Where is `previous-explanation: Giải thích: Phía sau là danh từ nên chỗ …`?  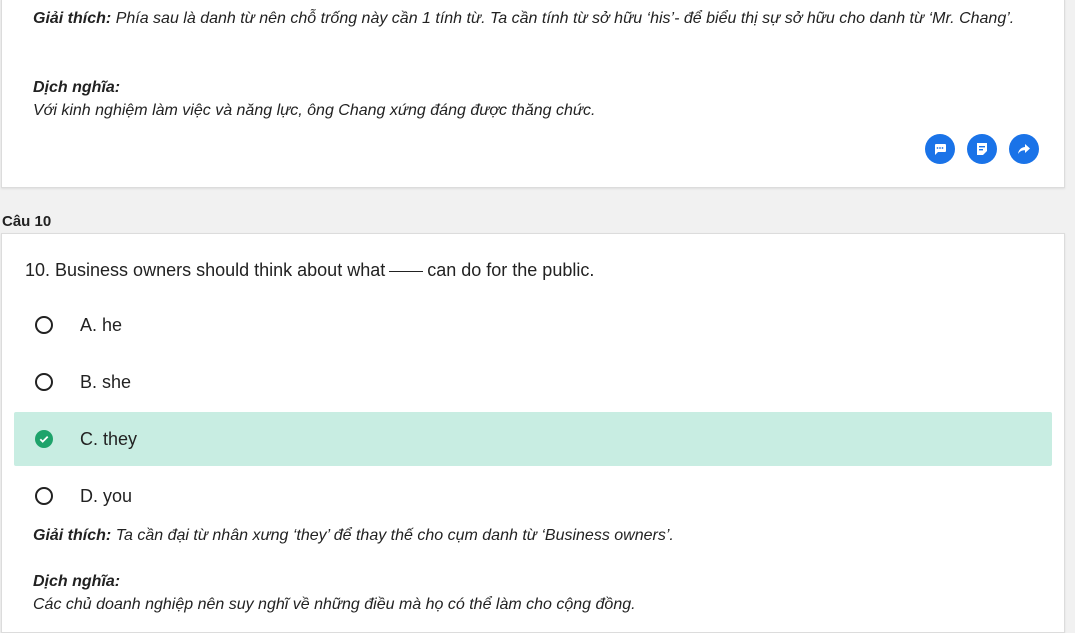
previous-explanation: Giải thích: Phía sau là danh từ nên chỗ … is located at coordinates (535, 18).